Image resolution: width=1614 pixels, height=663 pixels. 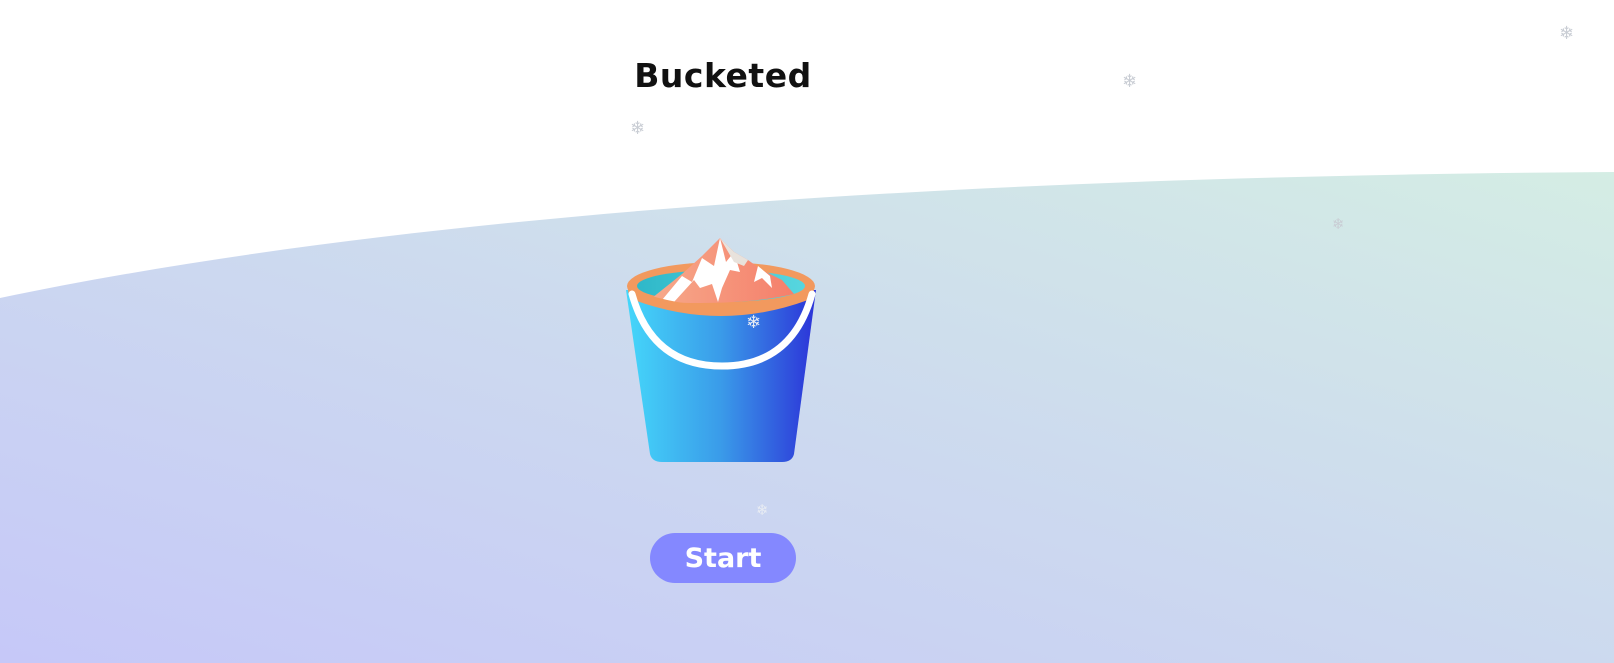 I want to click on start-button: Start, so click(x=723, y=558).